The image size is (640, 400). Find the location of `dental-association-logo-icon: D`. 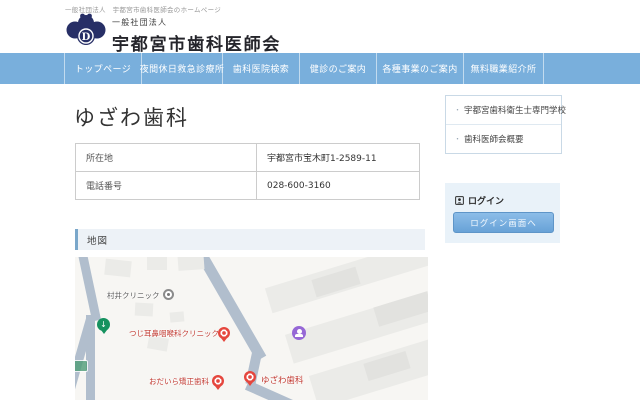

dental-association-logo-icon: D is located at coordinates (86, 29).